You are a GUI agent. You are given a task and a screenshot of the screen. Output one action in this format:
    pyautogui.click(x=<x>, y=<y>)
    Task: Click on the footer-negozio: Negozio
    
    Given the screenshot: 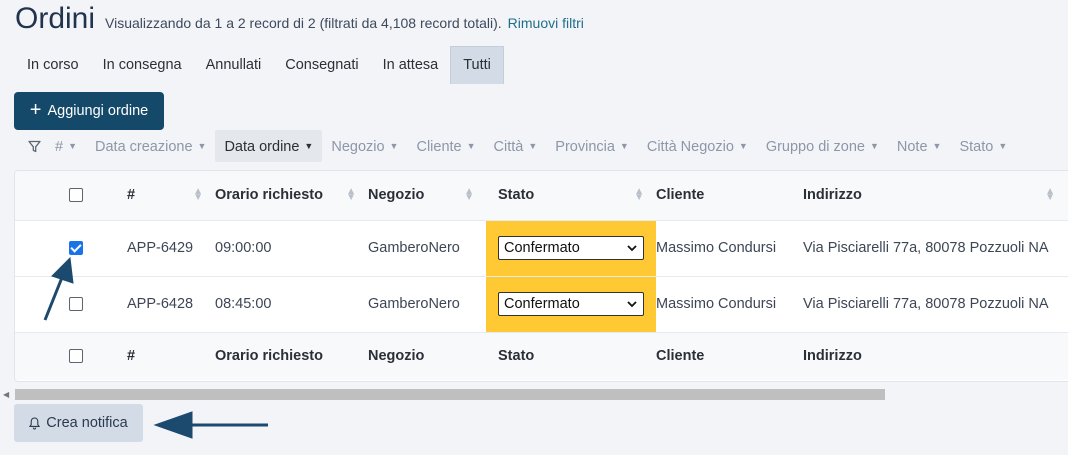 What is the action you would take?
    pyautogui.click(x=396, y=356)
    